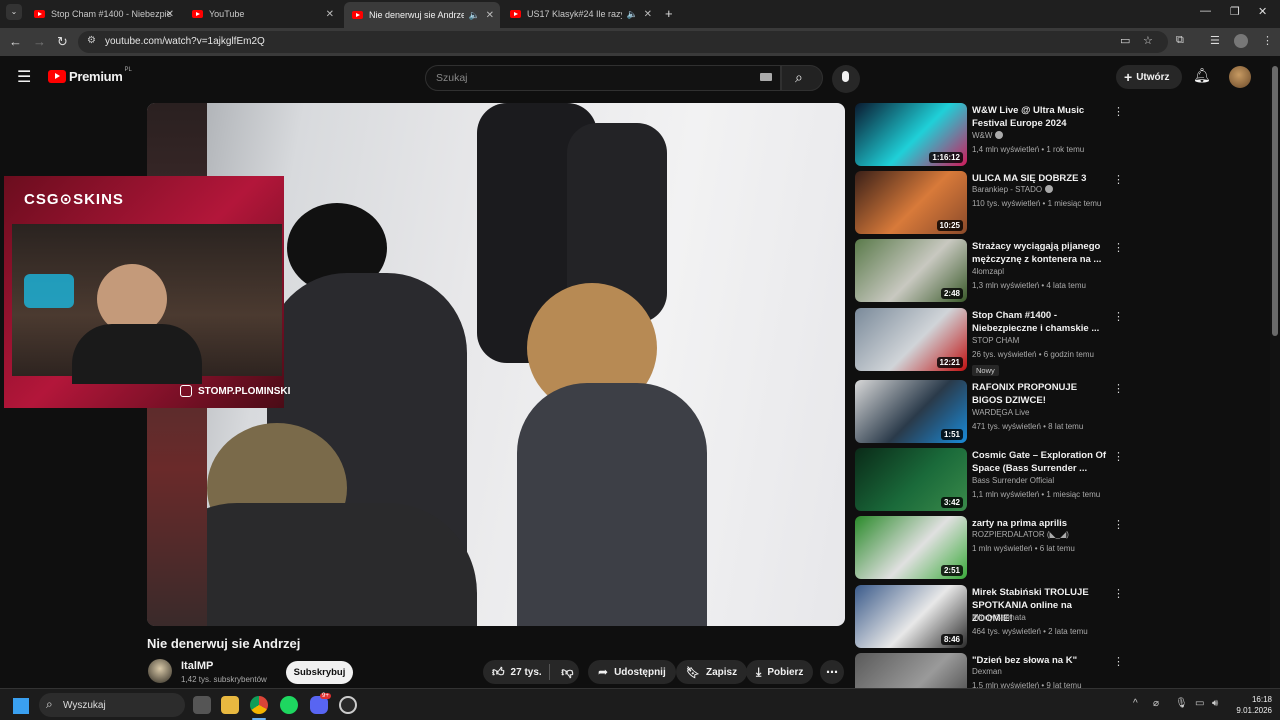 Image resolution: width=1280 pixels, height=720 pixels. Describe the element at coordinates (911, 479) in the screenshot. I see `video-thumbnail: 3:42` at that location.